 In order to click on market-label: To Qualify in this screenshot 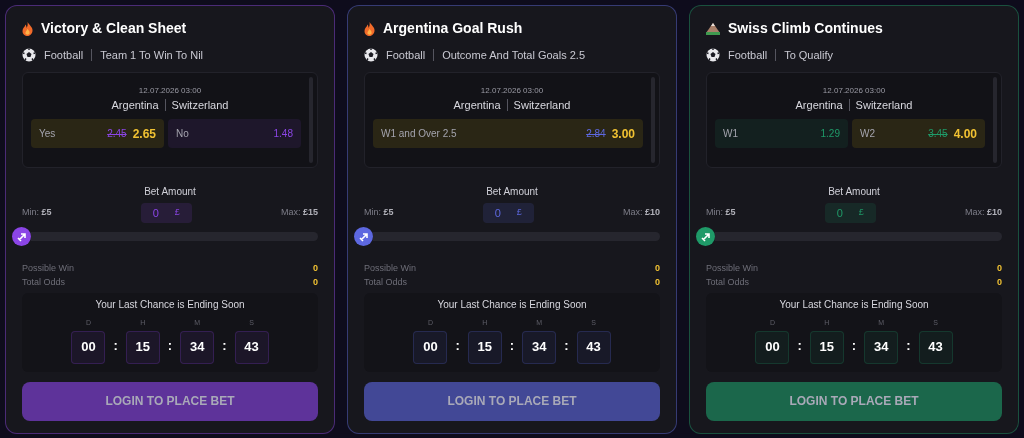, I will do `click(809, 55)`.